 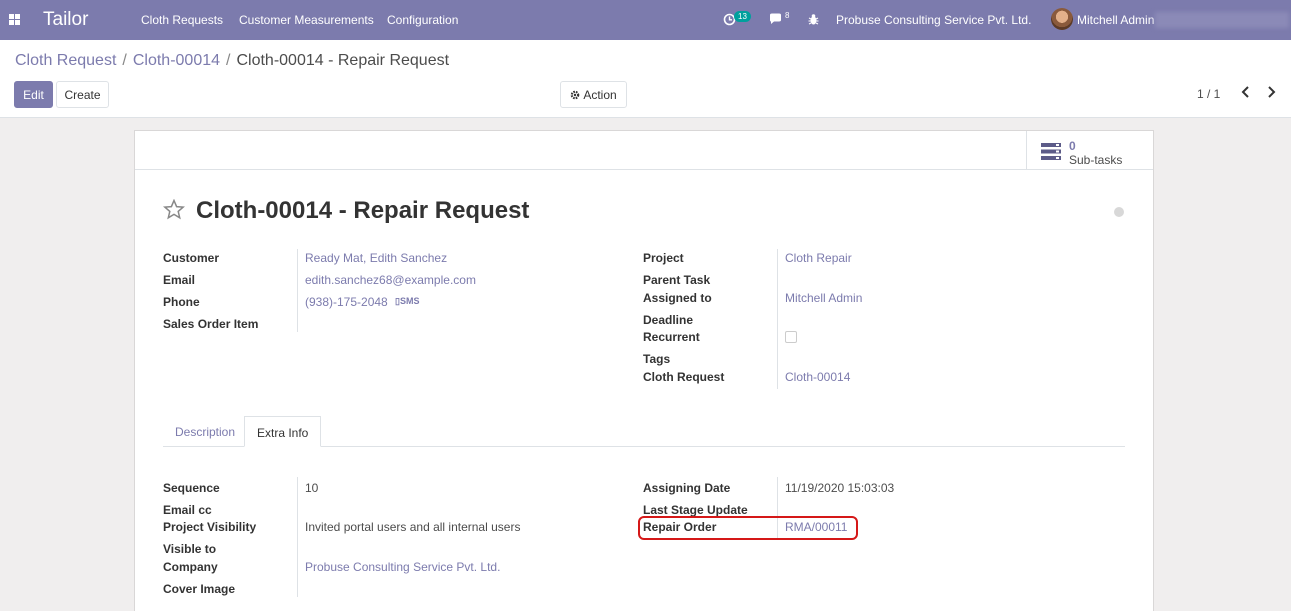 I want to click on app-title: Tailor, so click(x=65, y=20).